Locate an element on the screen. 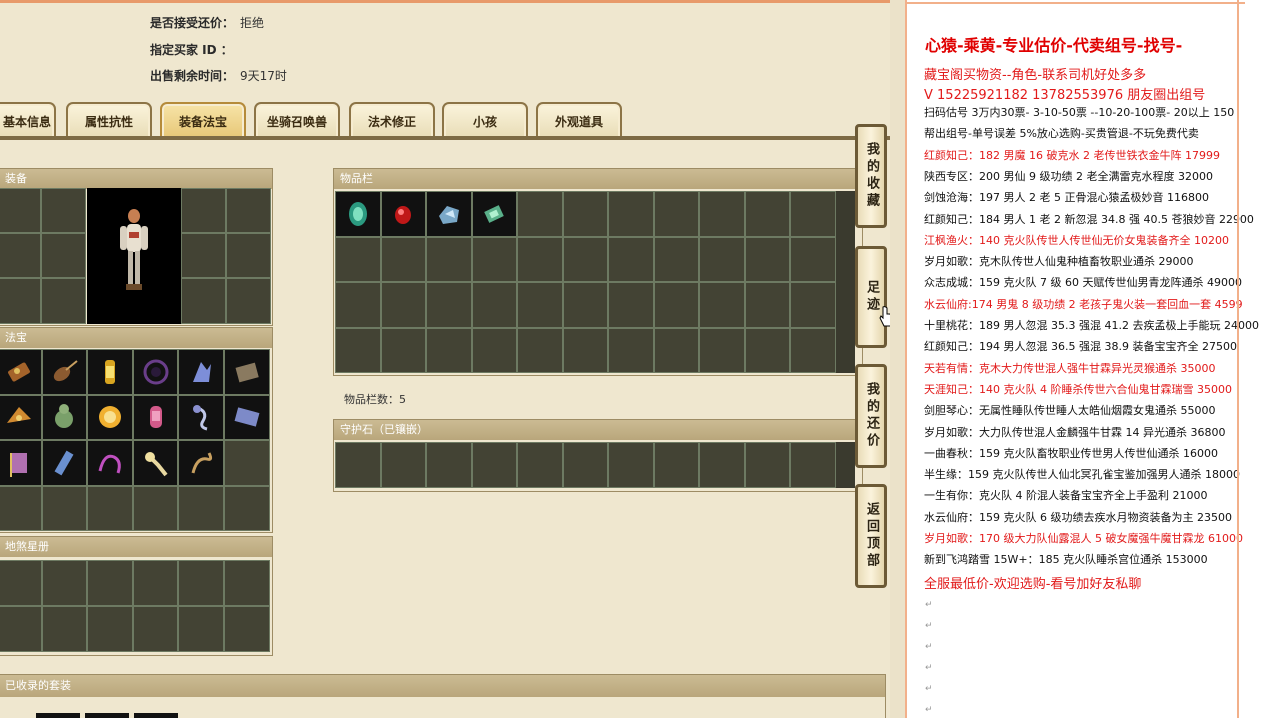 This screenshot has width=1280, height=718. my-favorites-button: 我的收藏 is located at coordinates (871, 176).